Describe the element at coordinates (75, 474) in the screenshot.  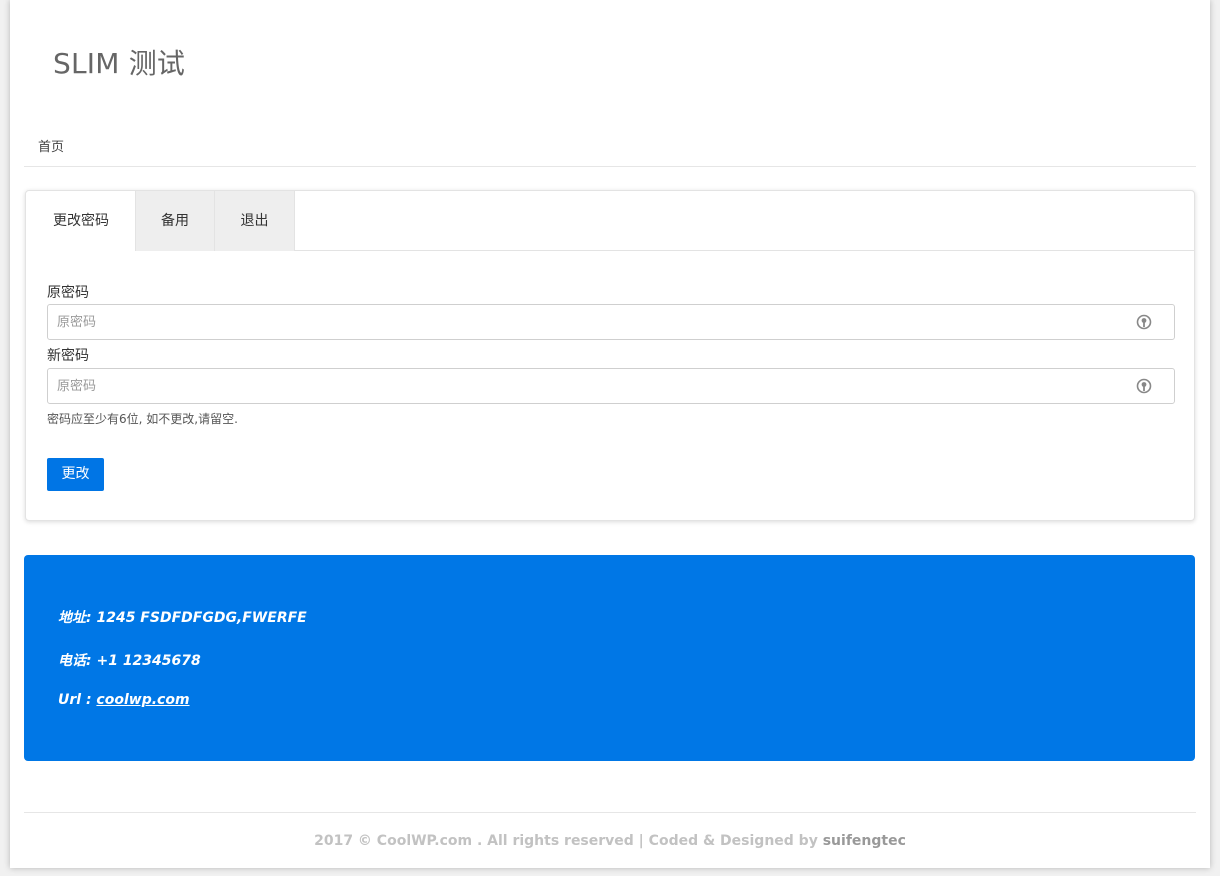
I see `change-password-button: 更改` at that location.